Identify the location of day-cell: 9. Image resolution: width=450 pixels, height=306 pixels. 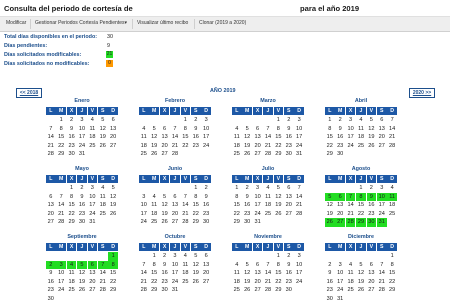
(51, 273).